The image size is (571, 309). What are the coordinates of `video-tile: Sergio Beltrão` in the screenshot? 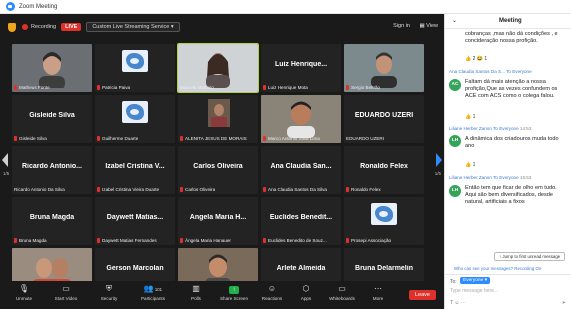 It's located at (384, 68).